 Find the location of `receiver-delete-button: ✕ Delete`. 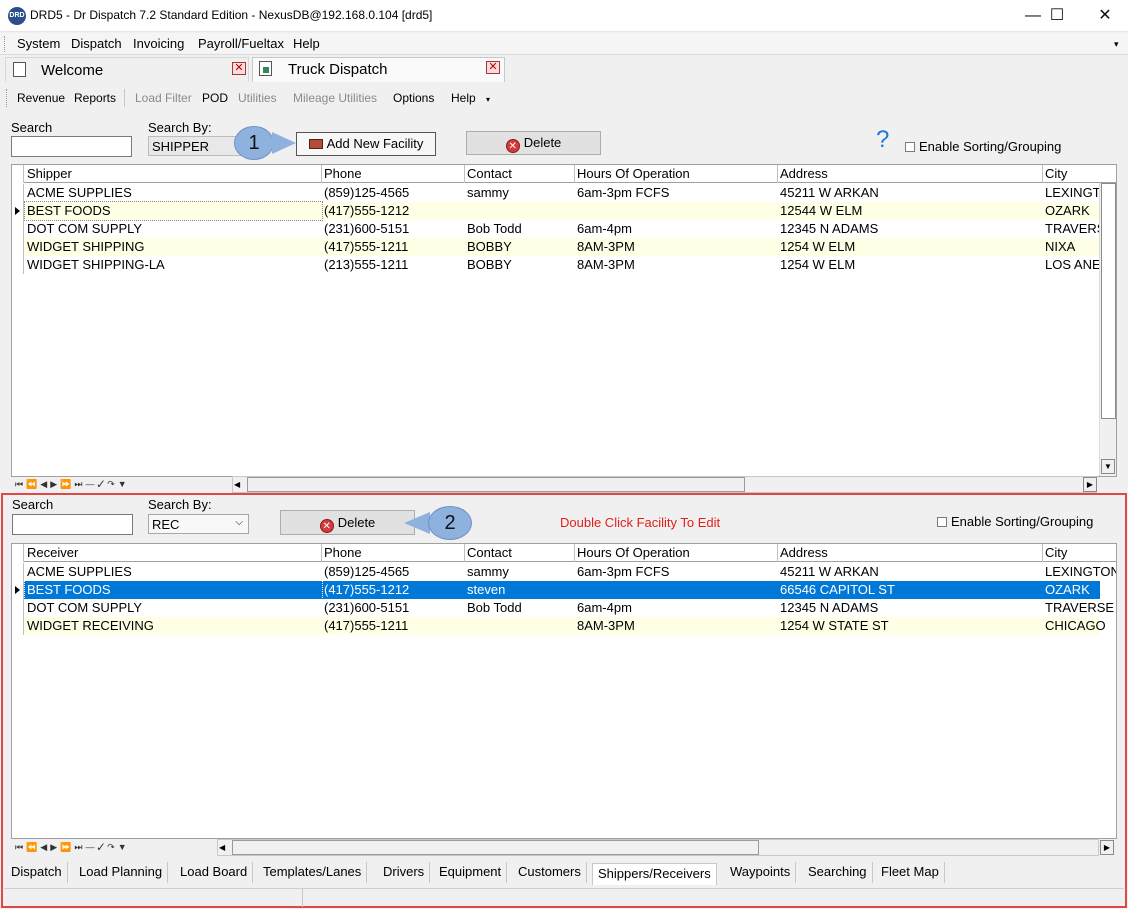

receiver-delete-button: ✕ Delete is located at coordinates (347, 522).